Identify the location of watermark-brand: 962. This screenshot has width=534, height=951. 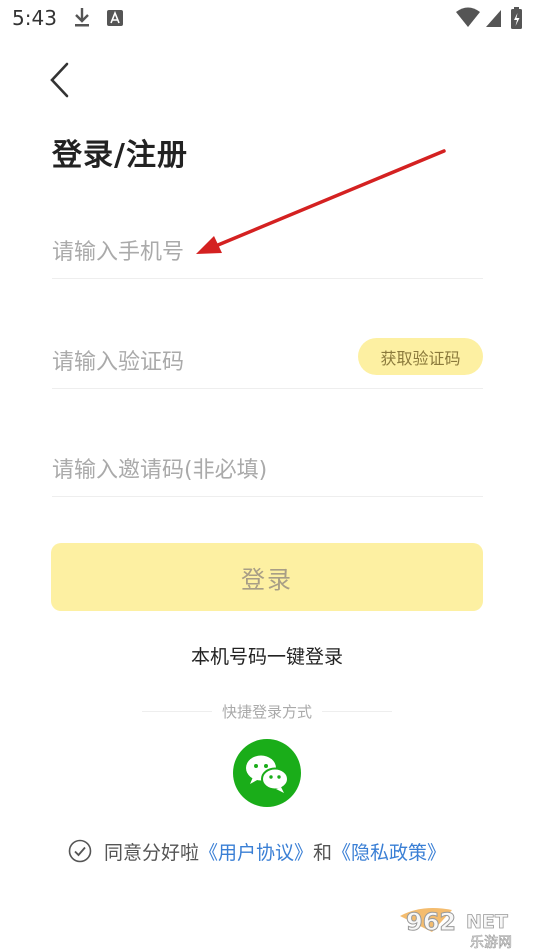
(431, 922).